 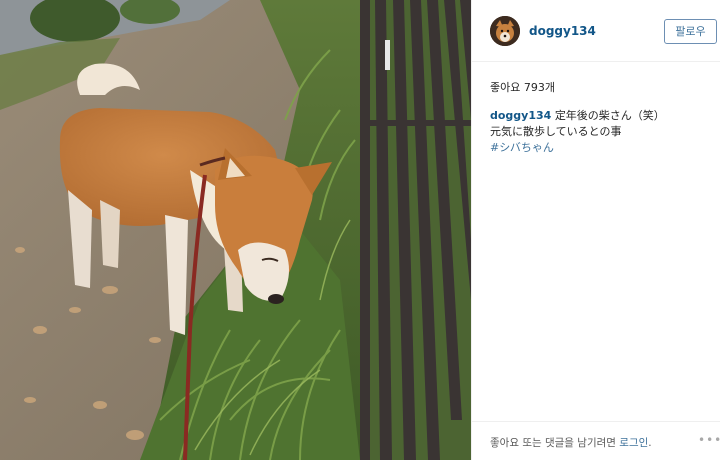 What do you see at coordinates (556, 131) in the screenshot?
I see `caption-text-2: 元気に散歩しているとの事` at bounding box center [556, 131].